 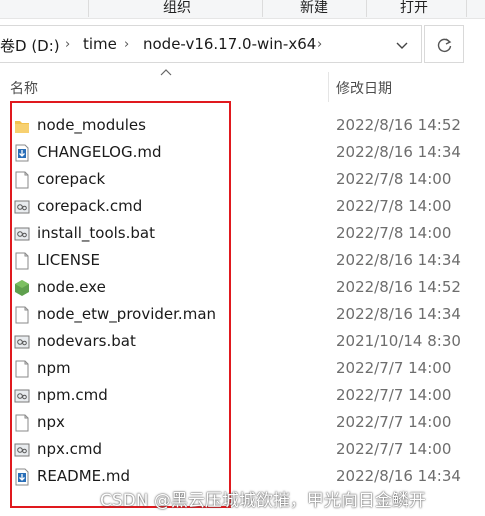 I want to click on ribbon-group-new: 新建, so click(x=314, y=8).